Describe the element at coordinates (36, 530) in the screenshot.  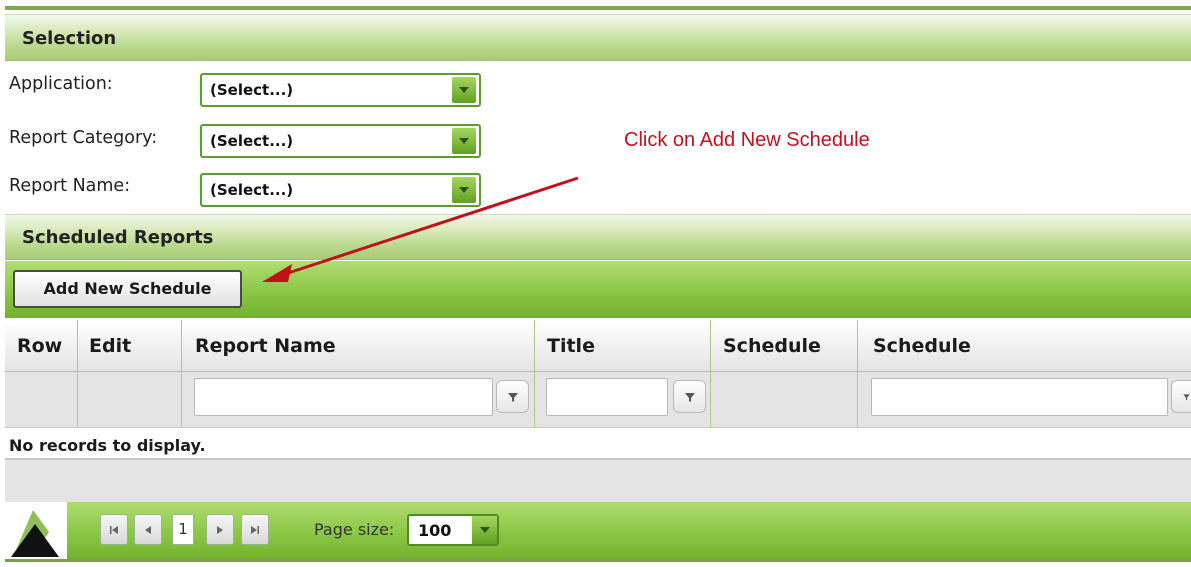
I see `logo-icon` at that location.